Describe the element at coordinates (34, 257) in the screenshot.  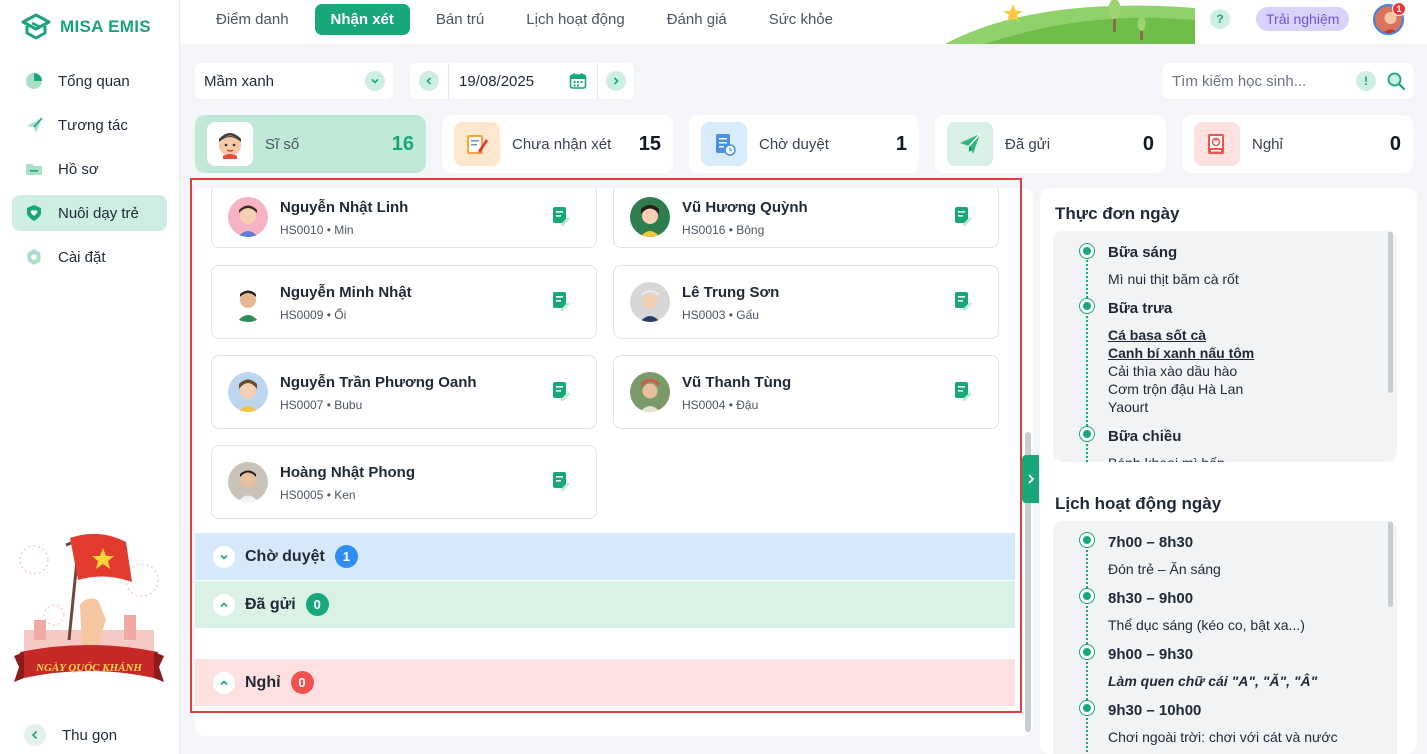
I see `gear-icon` at that location.